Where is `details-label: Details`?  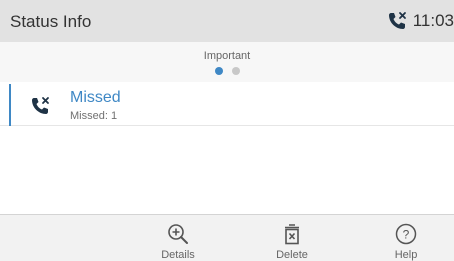 details-label: Details is located at coordinates (178, 255).